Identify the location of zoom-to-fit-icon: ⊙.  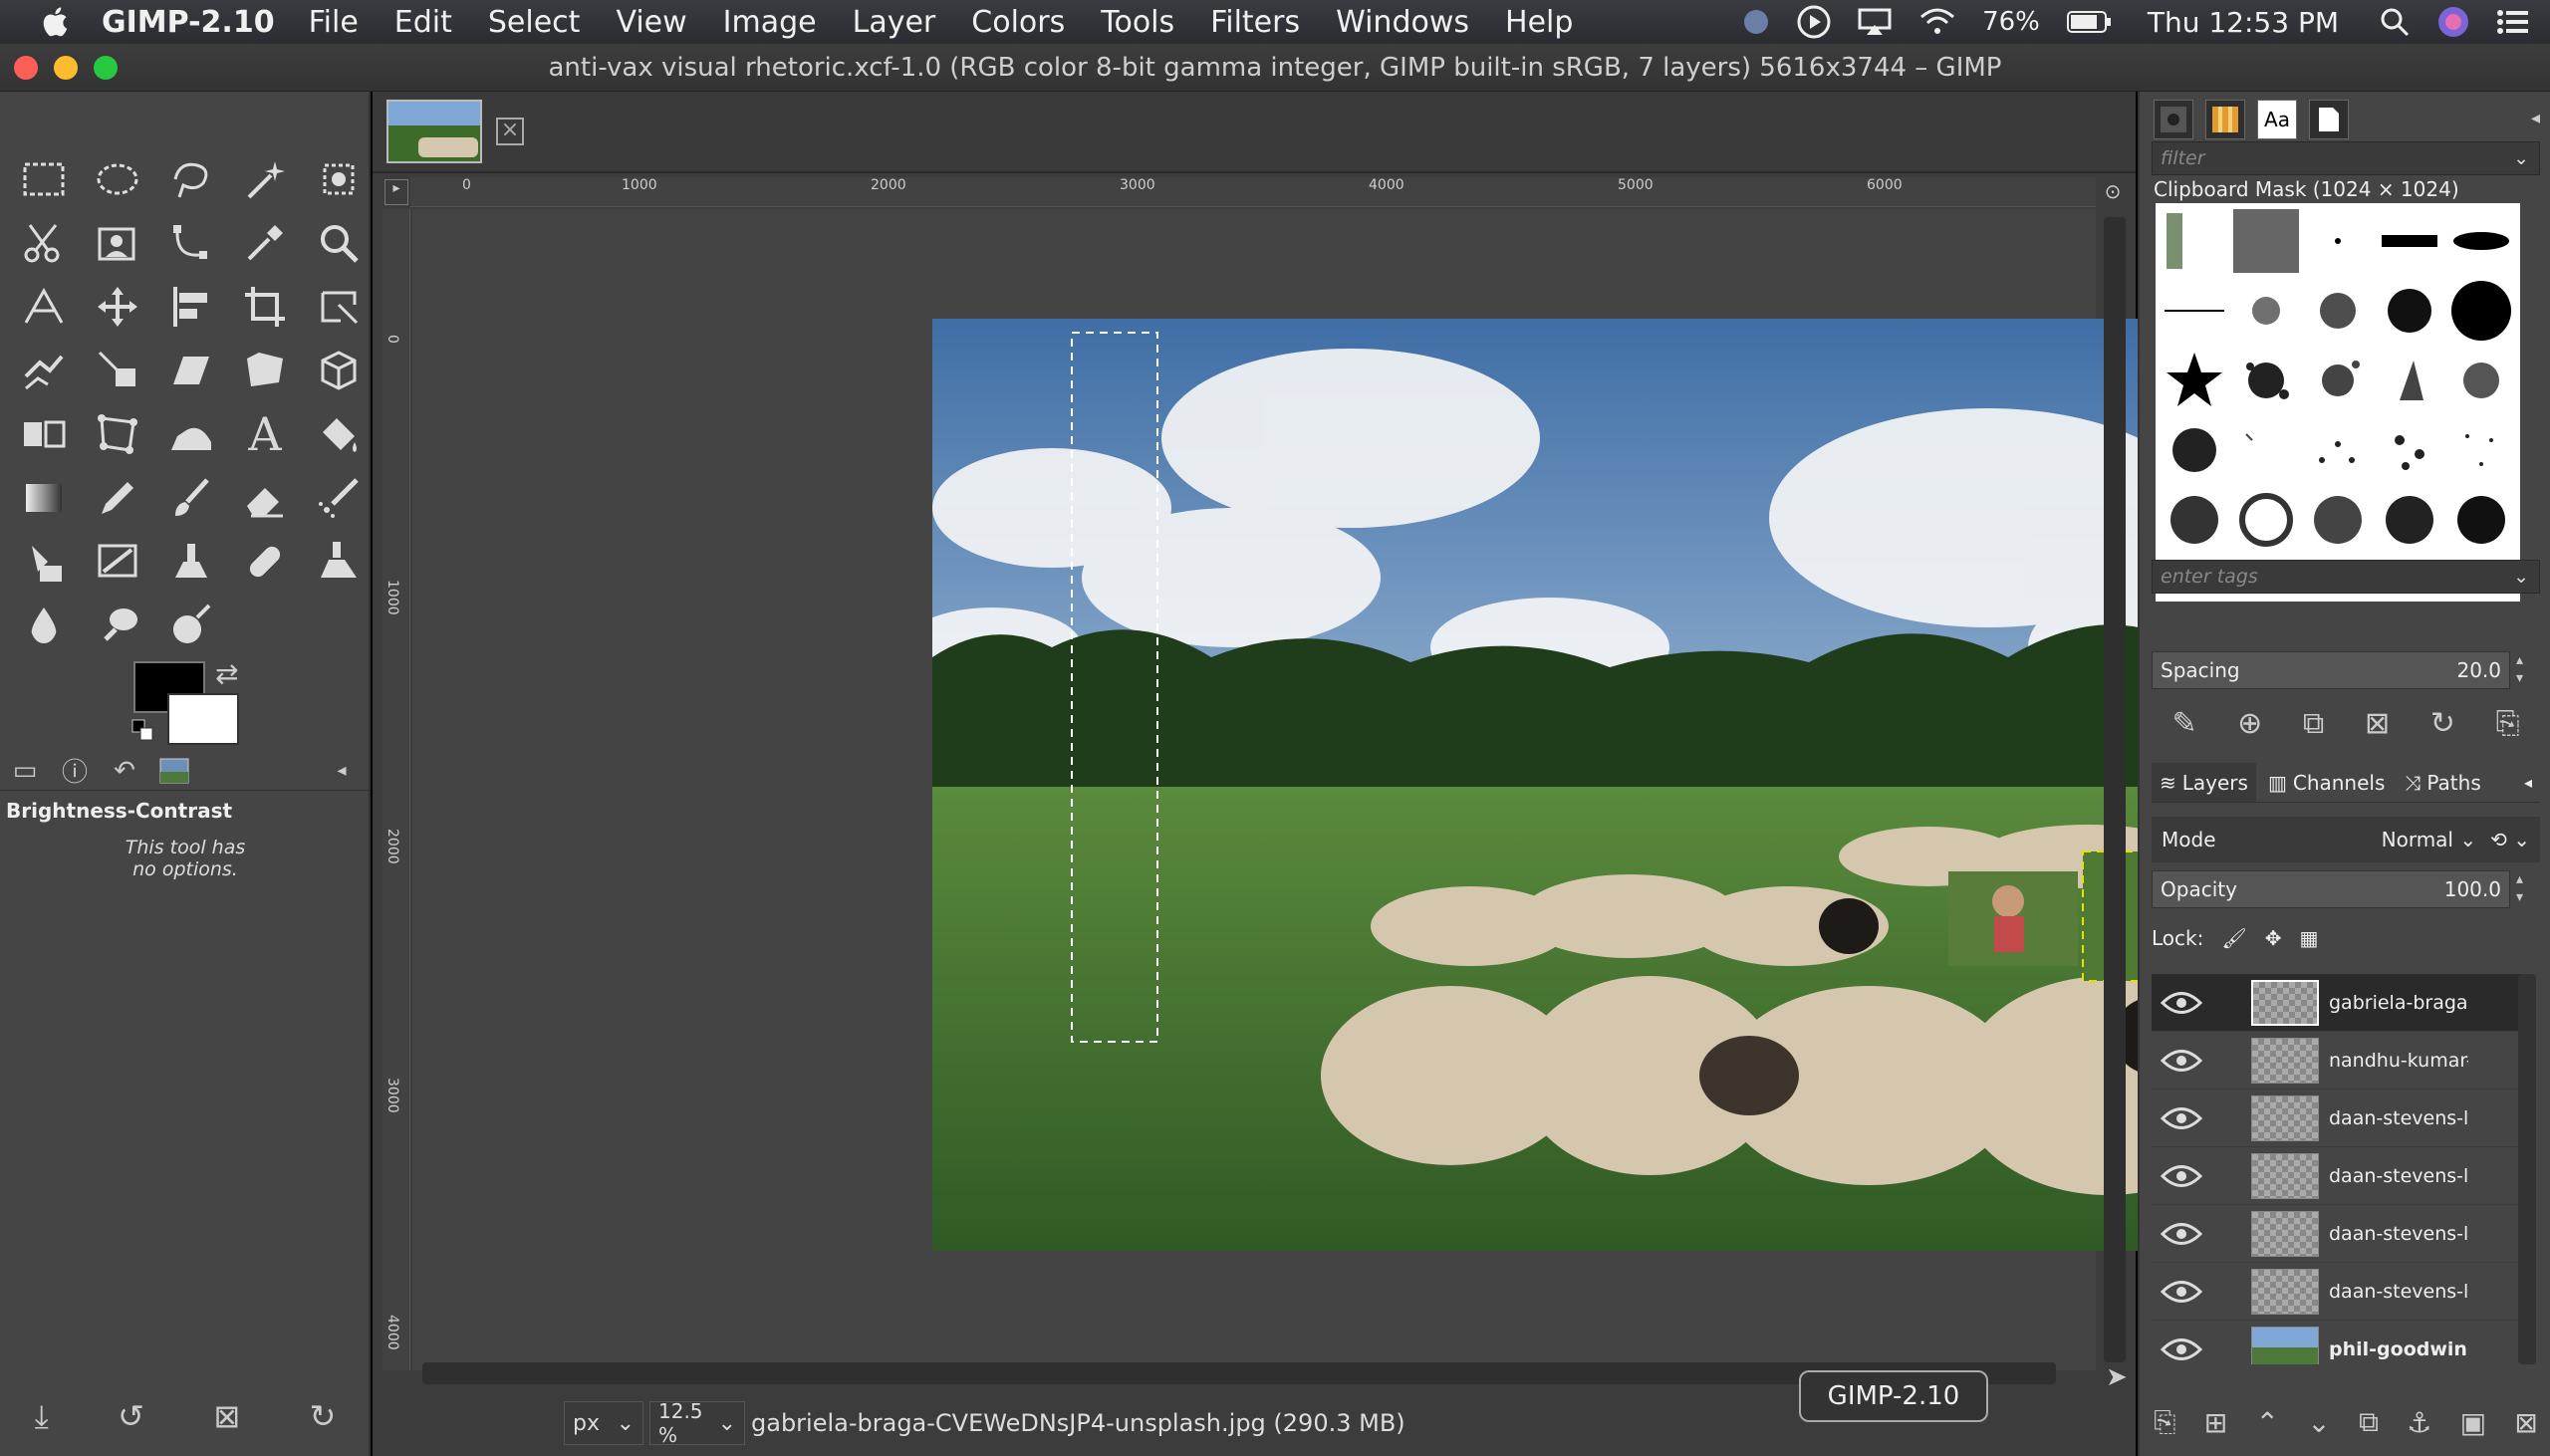
(2113, 192).